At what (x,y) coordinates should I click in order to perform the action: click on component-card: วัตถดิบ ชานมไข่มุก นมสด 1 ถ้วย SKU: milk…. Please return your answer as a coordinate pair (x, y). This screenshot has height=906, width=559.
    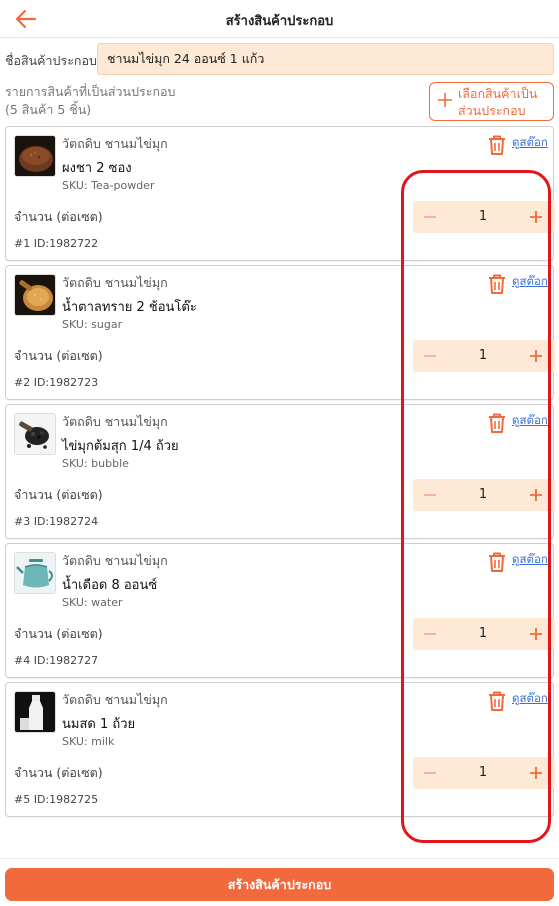
    Looking at the image, I should click on (280, 749).